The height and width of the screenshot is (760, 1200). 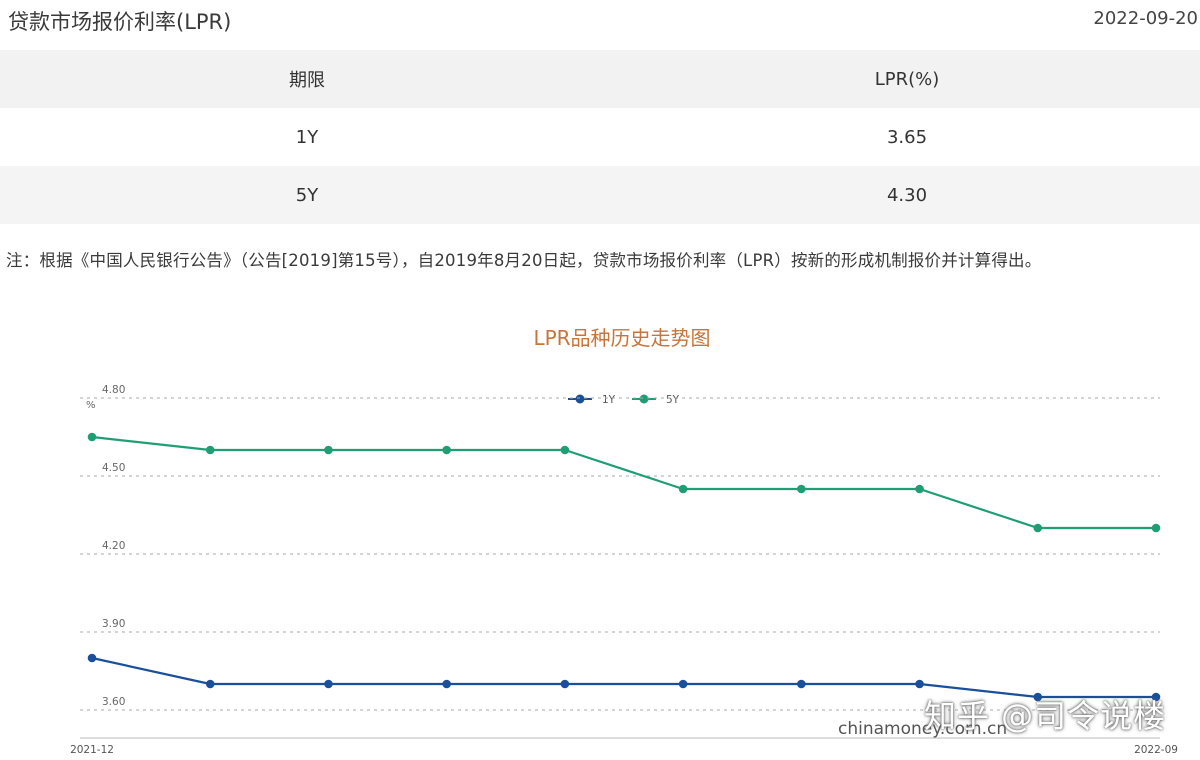 What do you see at coordinates (600, 20) in the screenshot?
I see `page-header: 贷款市场报价利率(LPR) 2022-09-20` at bounding box center [600, 20].